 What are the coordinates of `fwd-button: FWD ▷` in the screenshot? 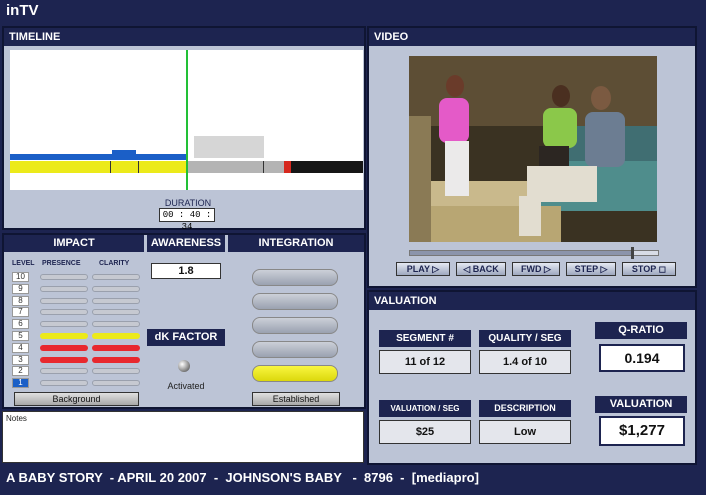 It's located at (536, 269).